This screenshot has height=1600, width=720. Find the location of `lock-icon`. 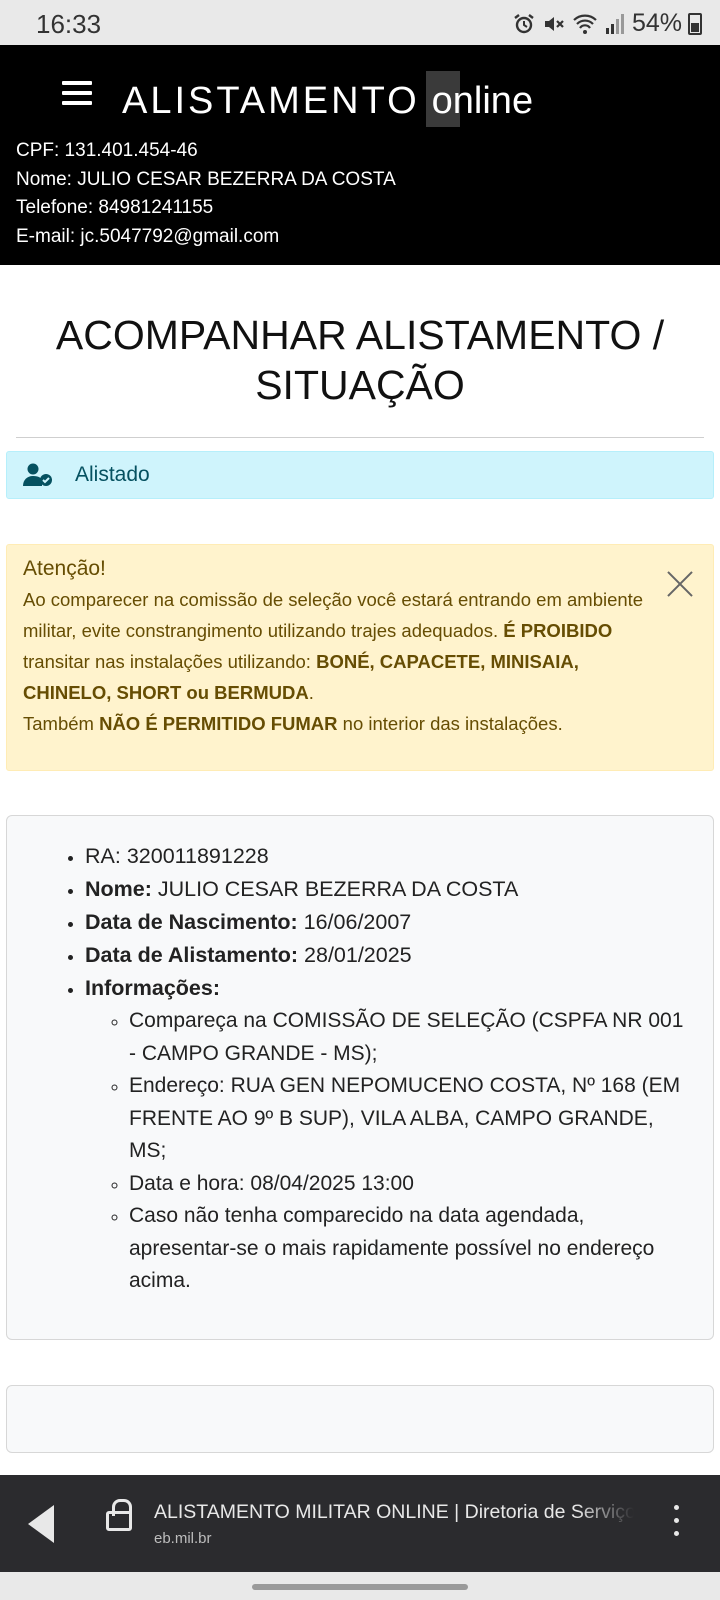

lock-icon is located at coordinates (119, 1515).